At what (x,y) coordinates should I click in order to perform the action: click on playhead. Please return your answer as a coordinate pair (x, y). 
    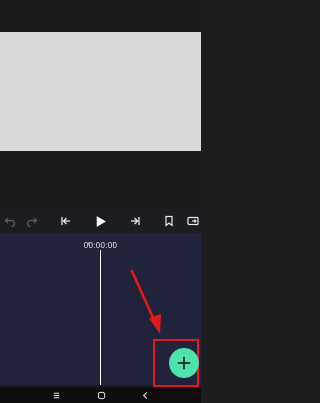
    Looking at the image, I should click on (100, 317).